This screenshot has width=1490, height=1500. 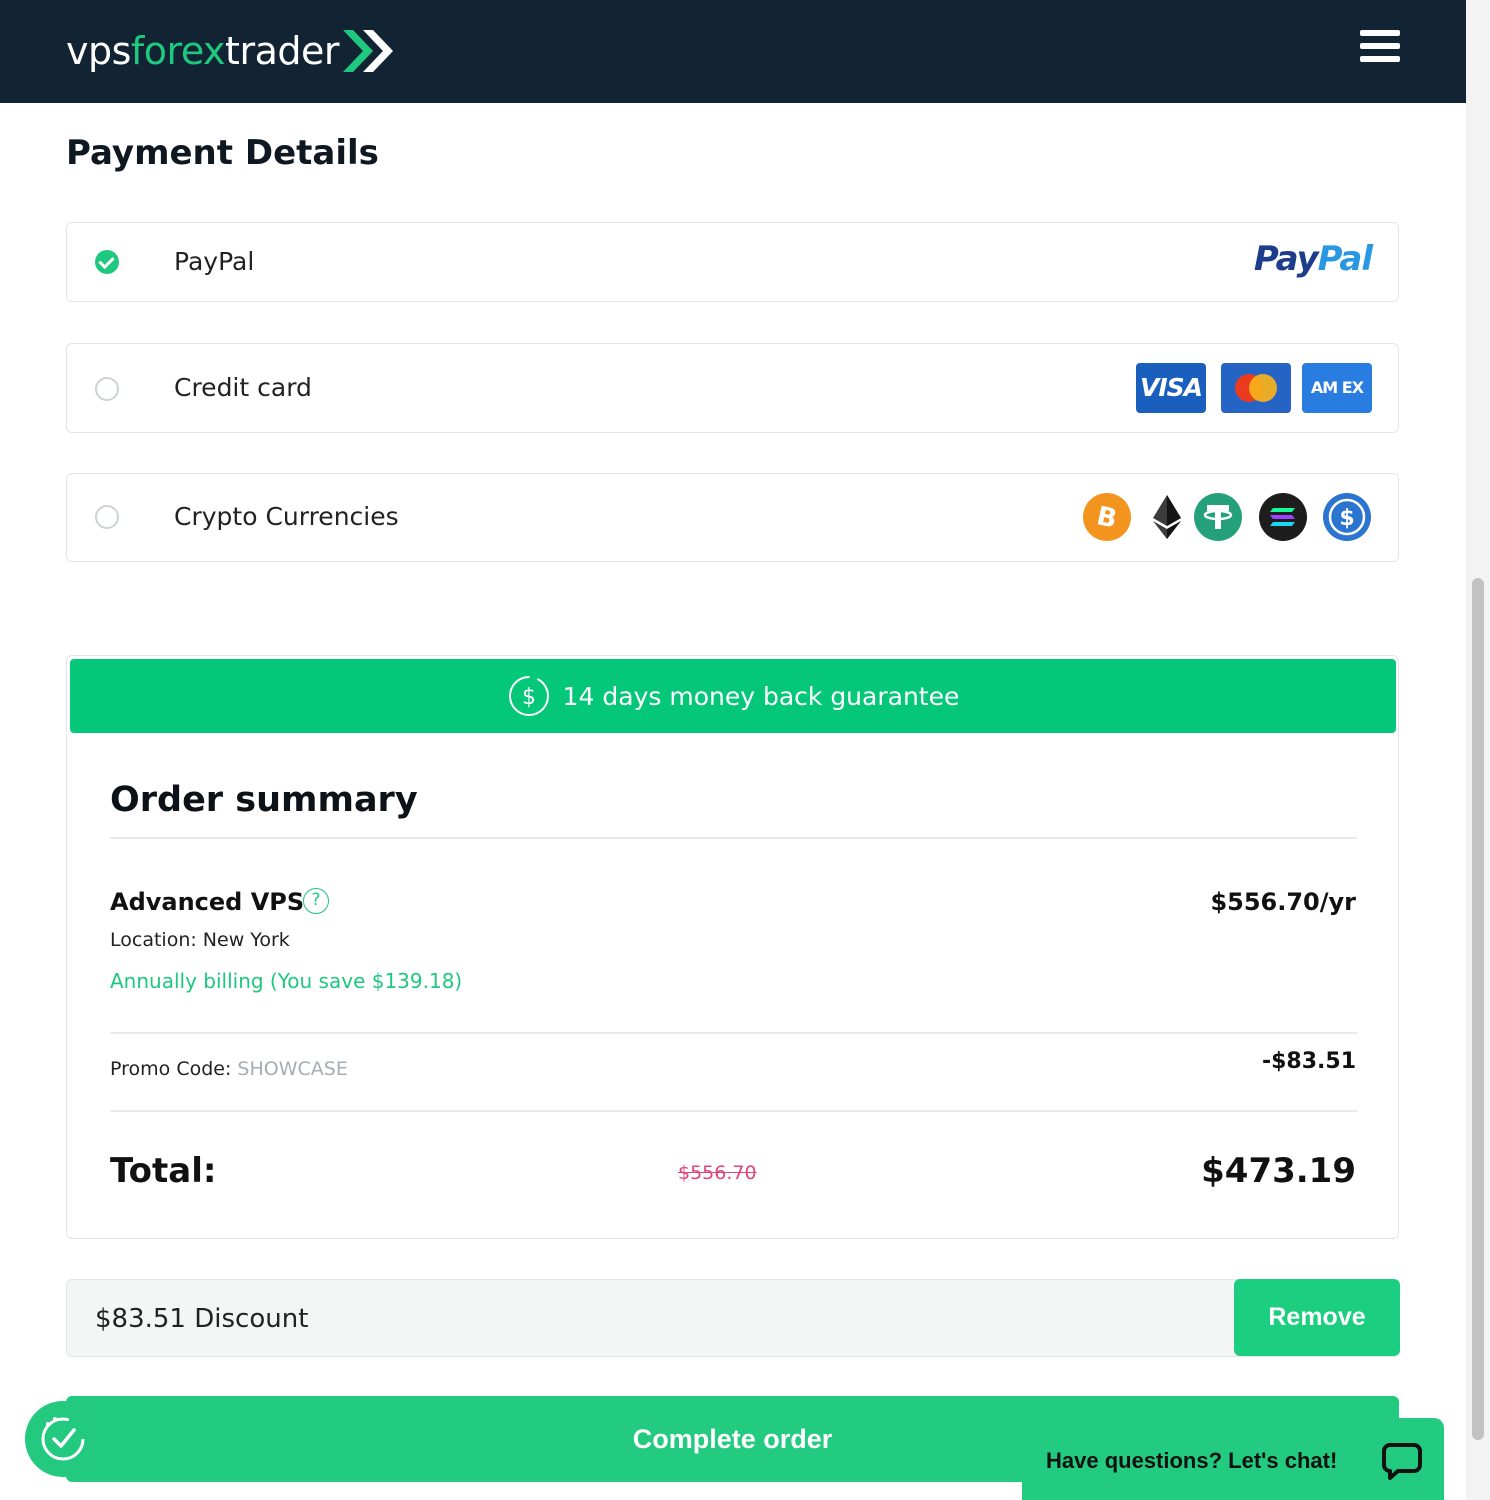 What do you see at coordinates (733, 51) in the screenshot?
I see `top-navigation-bar: vps forex trader` at bounding box center [733, 51].